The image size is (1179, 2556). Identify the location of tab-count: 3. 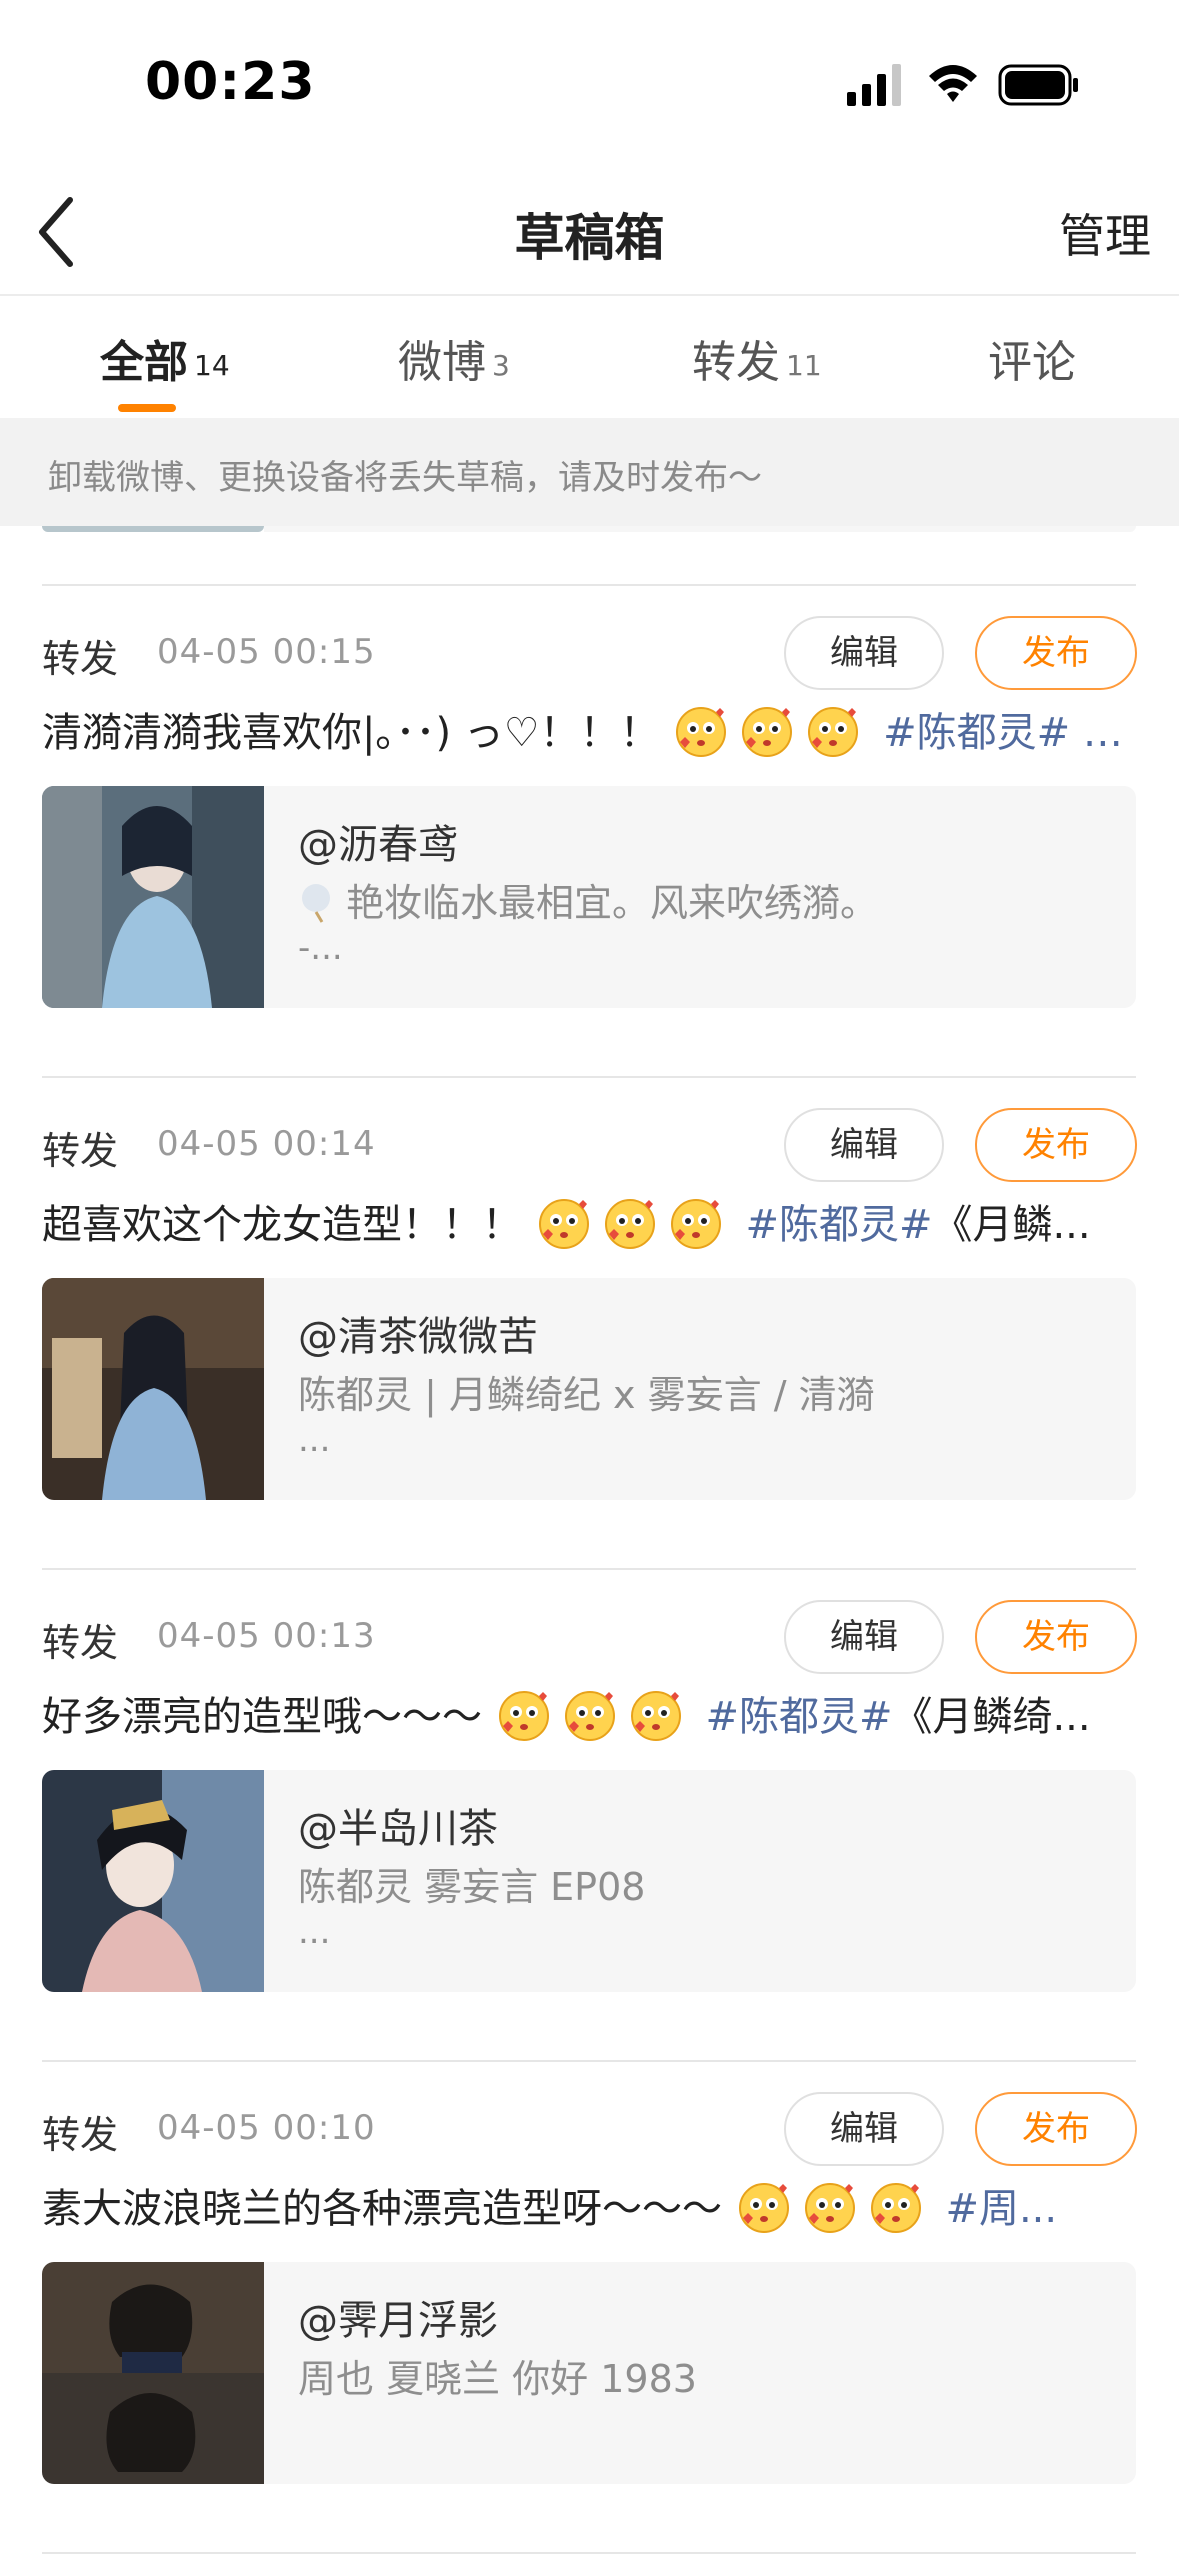
(501, 365).